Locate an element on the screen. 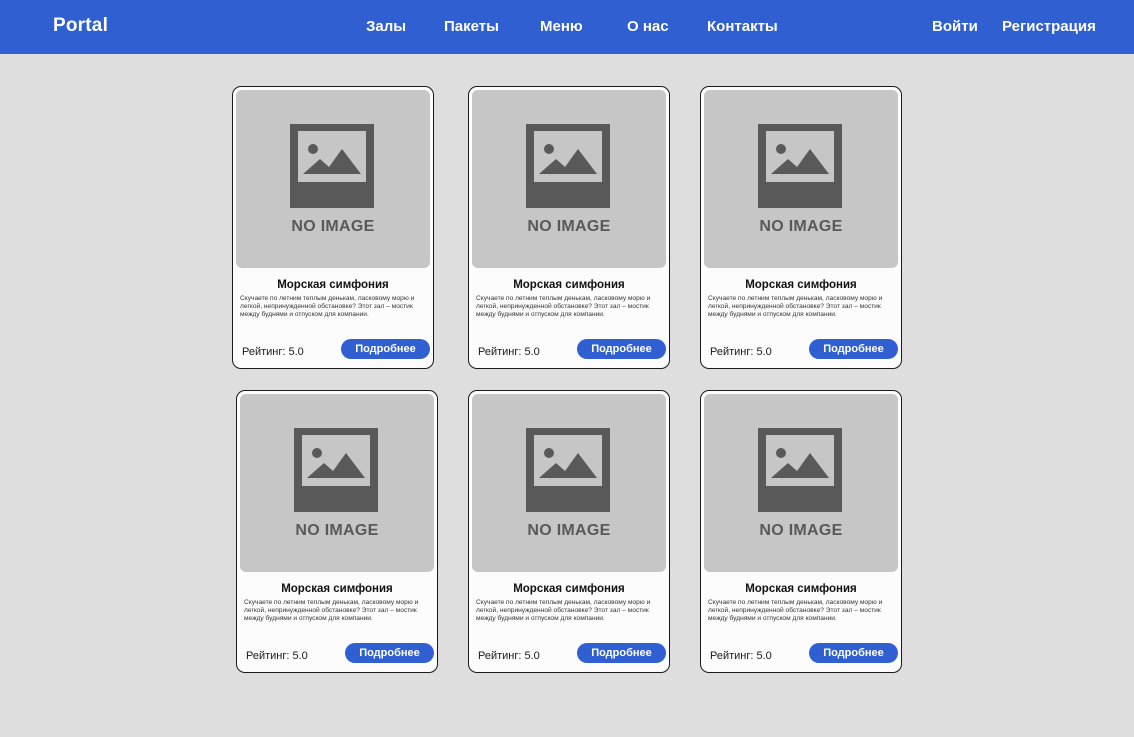 Image resolution: width=1134 pixels, height=737 pixels. nav-link-about: О нас is located at coordinates (648, 26).